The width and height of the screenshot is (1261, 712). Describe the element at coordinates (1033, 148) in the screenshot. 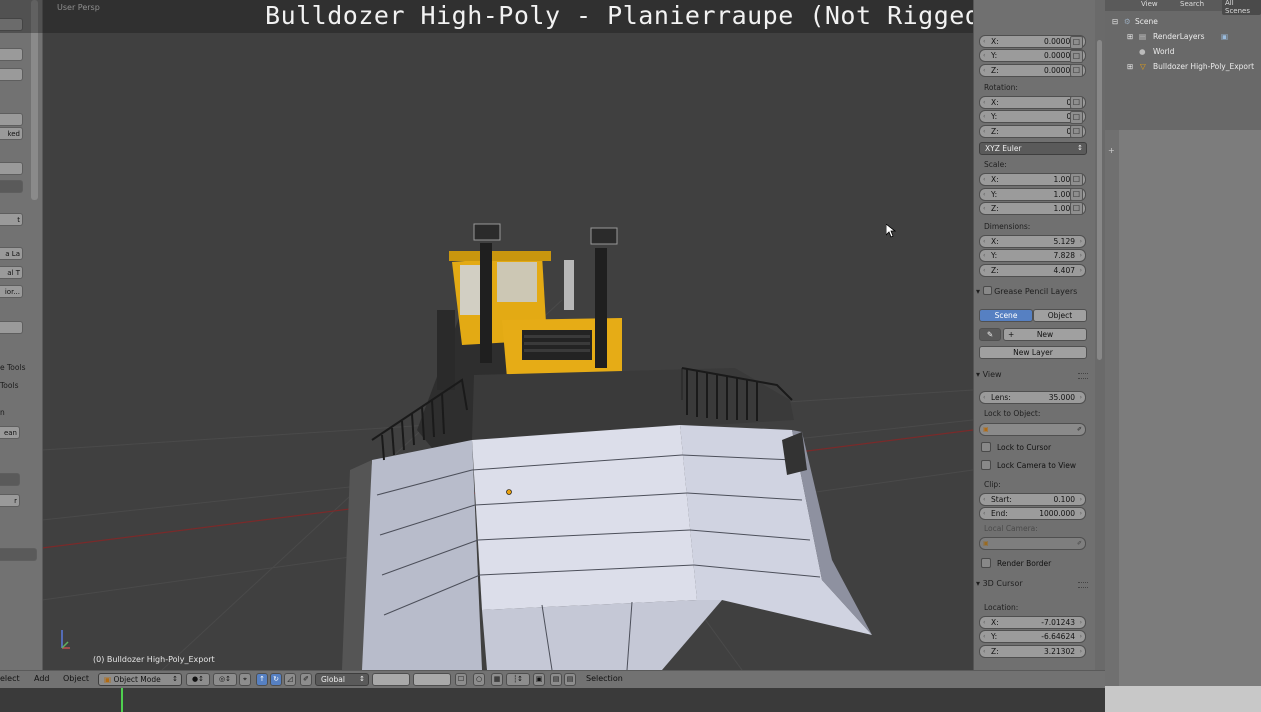

I see `rotation-mode-select: XYZ Euler ↕` at that location.